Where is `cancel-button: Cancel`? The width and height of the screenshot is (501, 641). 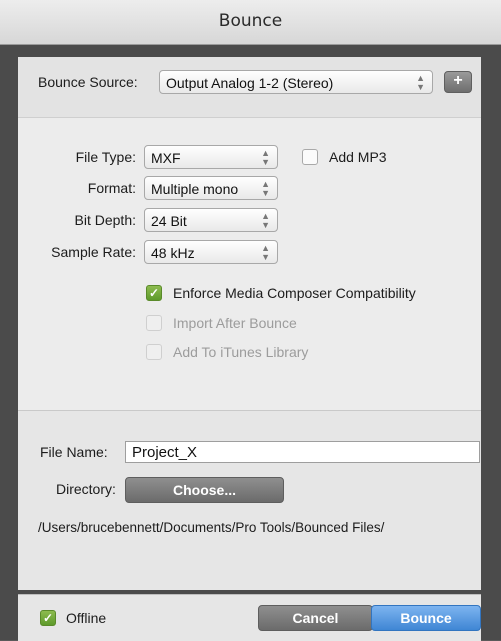
cancel-button: Cancel is located at coordinates (315, 618).